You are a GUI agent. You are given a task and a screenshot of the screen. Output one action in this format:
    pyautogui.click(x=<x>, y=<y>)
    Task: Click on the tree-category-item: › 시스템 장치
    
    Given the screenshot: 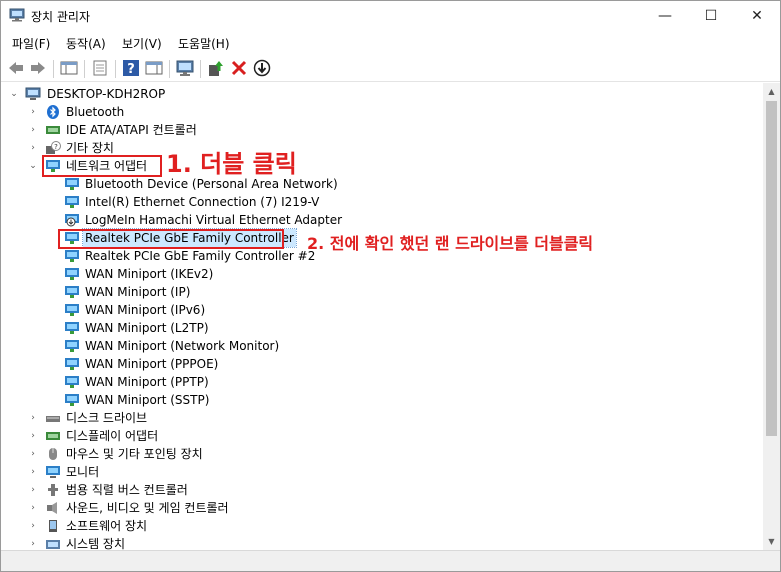 What is the action you would take?
    pyautogui.click(x=151, y=542)
    